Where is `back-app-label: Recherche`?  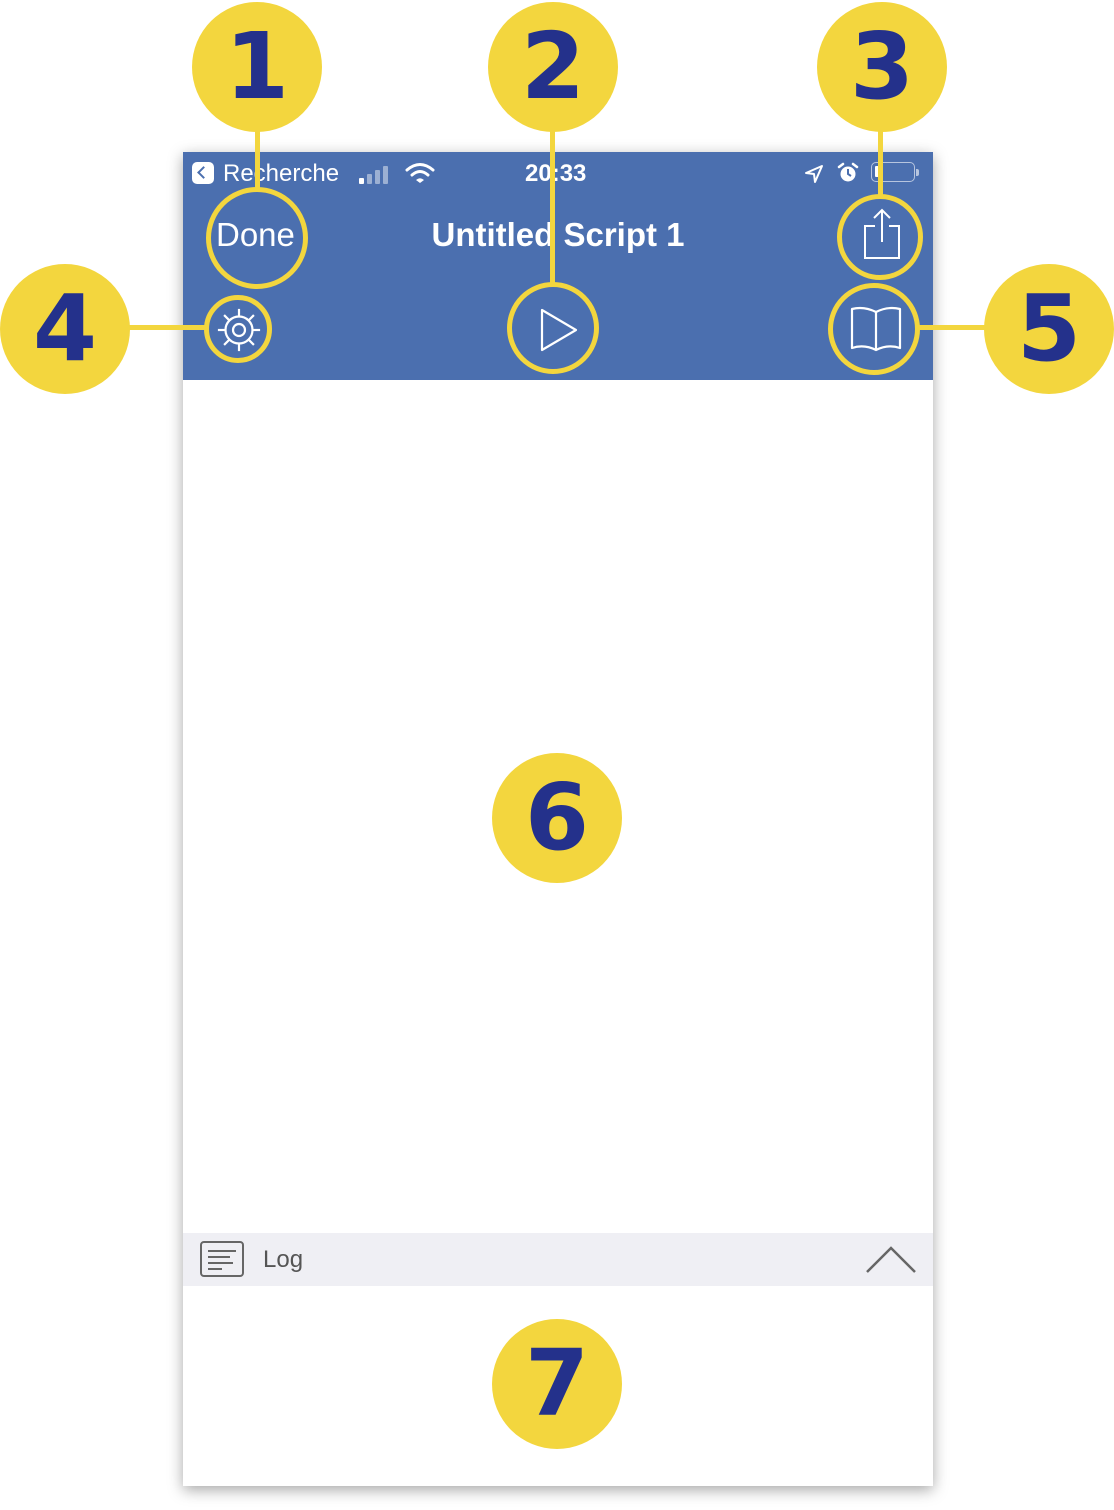 back-app-label: Recherche is located at coordinates (281, 174).